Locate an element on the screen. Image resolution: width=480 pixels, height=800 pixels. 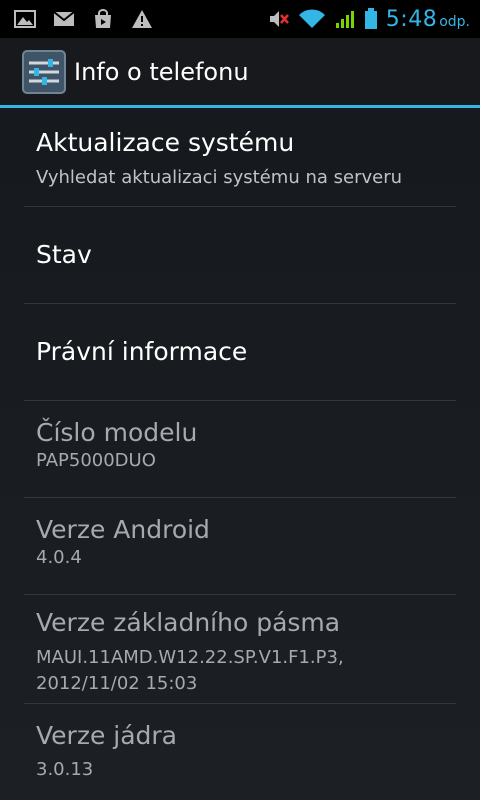
clock-time: 5:48 is located at coordinates (411, 19).